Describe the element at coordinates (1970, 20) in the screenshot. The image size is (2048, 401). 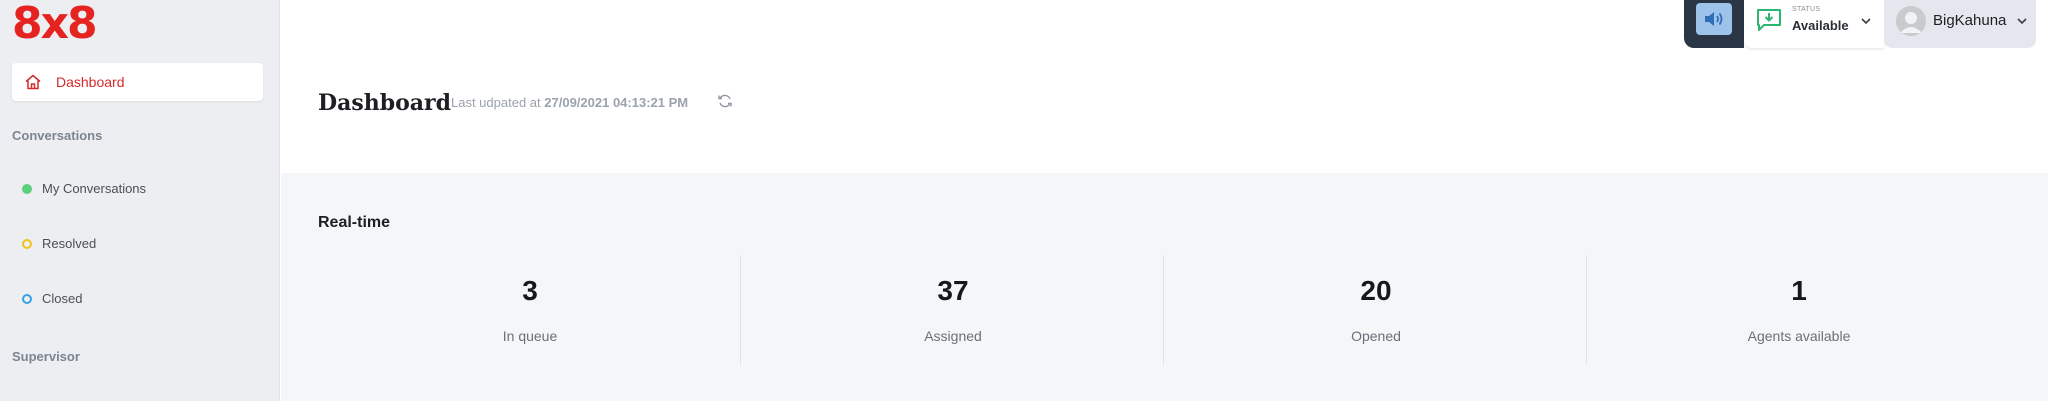
I see `user-name: BigKahuna` at that location.